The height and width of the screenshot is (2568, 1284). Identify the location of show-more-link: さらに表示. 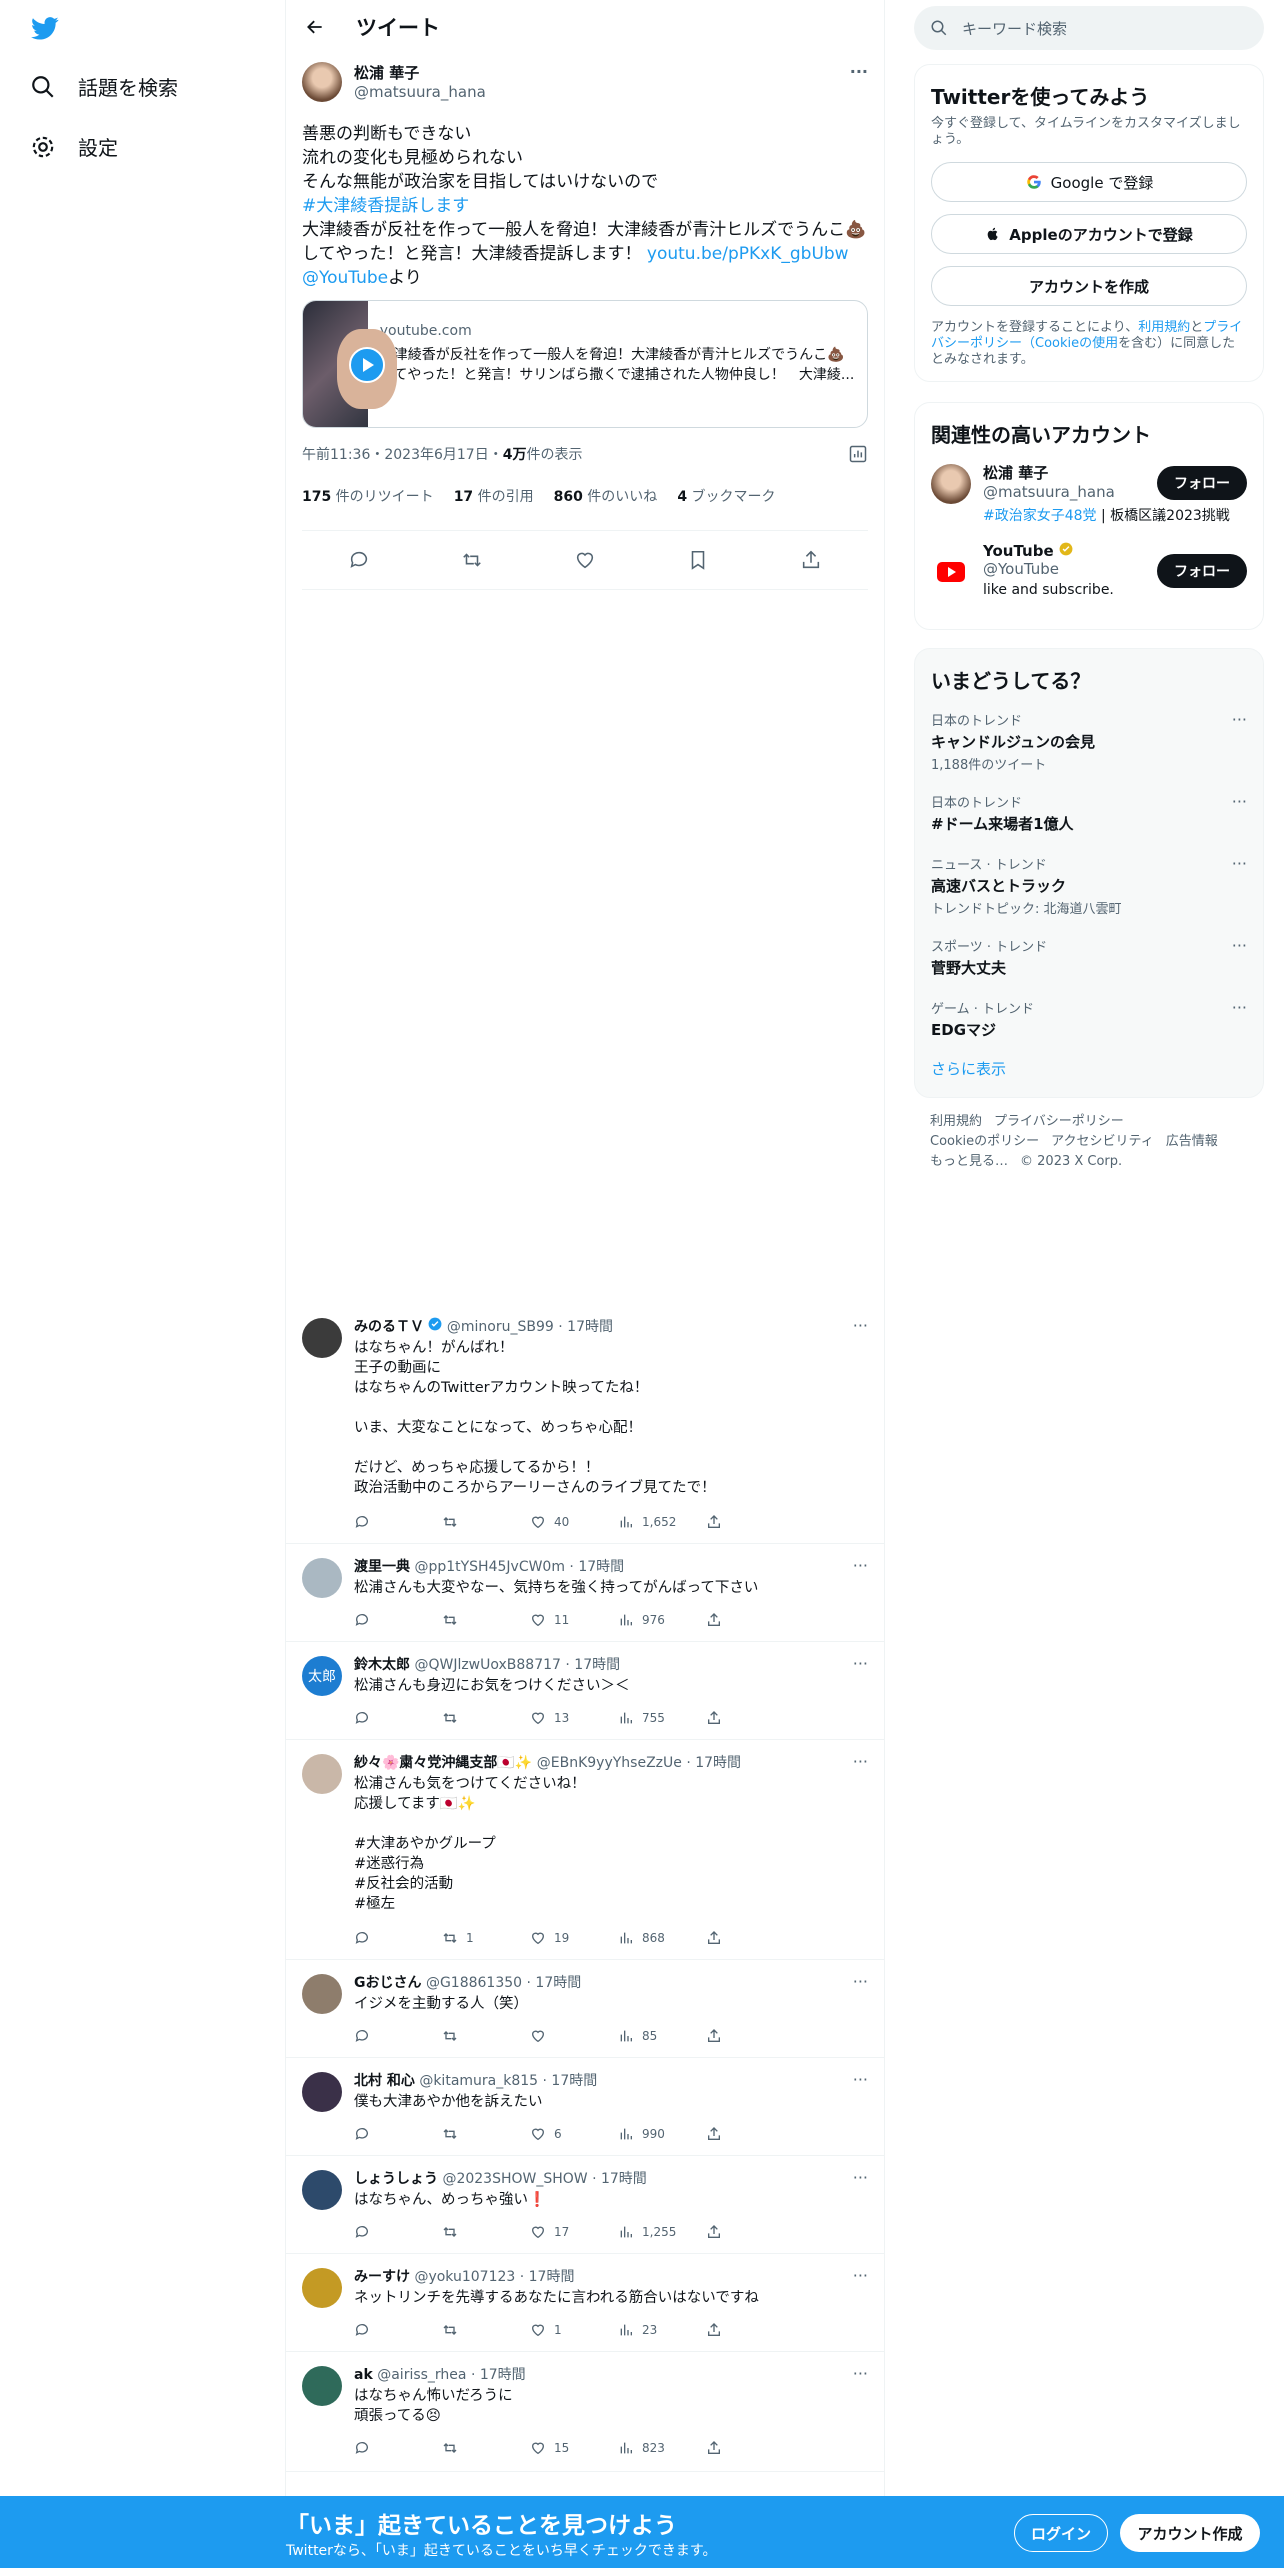
(1089, 1068).